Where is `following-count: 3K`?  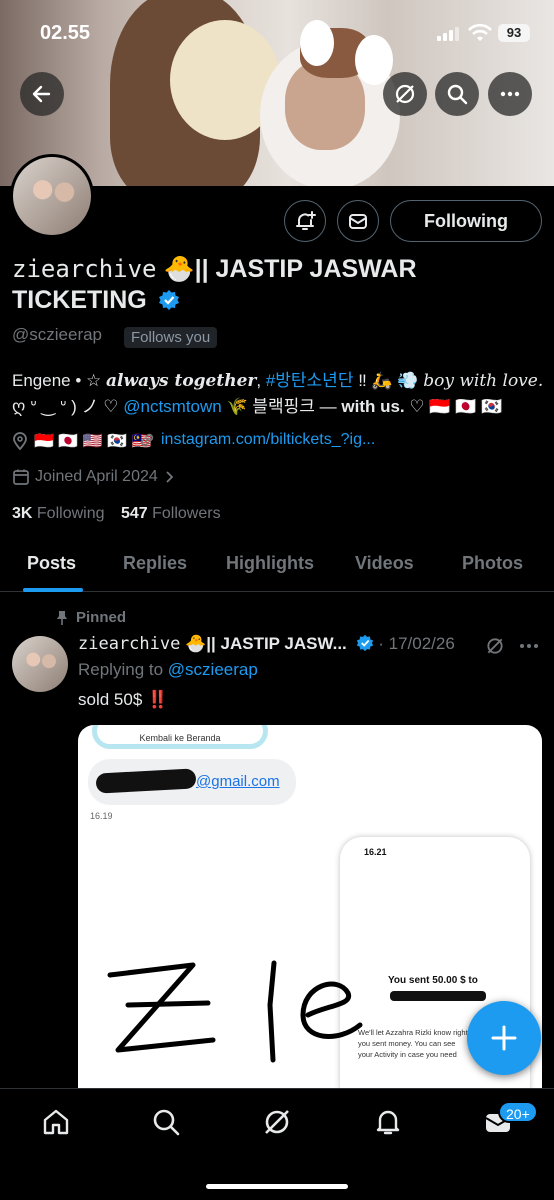 following-count: 3K is located at coordinates (22, 513).